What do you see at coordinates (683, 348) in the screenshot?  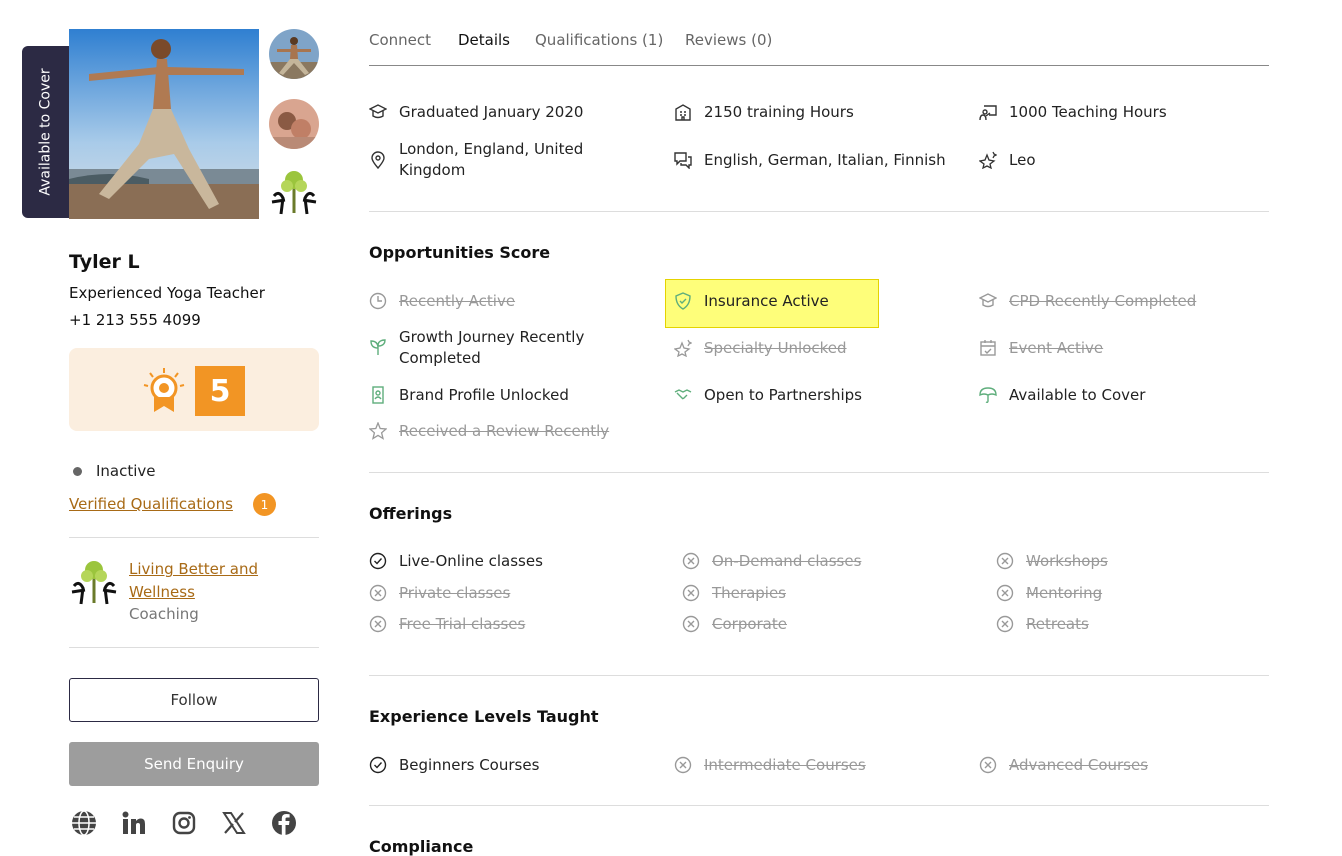 I see `star-sparkle-icon` at bounding box center [683, 348].